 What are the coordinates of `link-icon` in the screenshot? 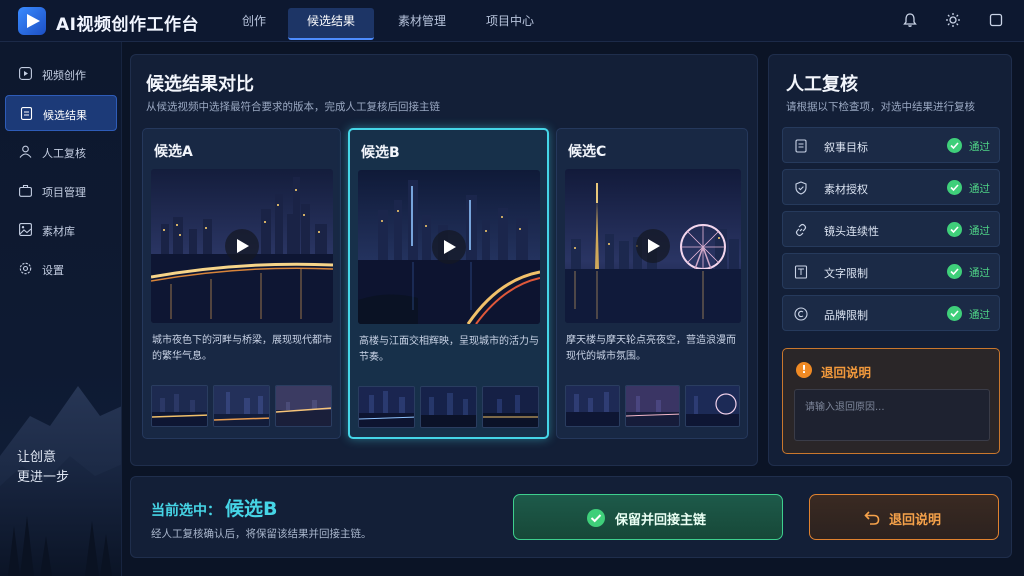 It's located at (801, 230).